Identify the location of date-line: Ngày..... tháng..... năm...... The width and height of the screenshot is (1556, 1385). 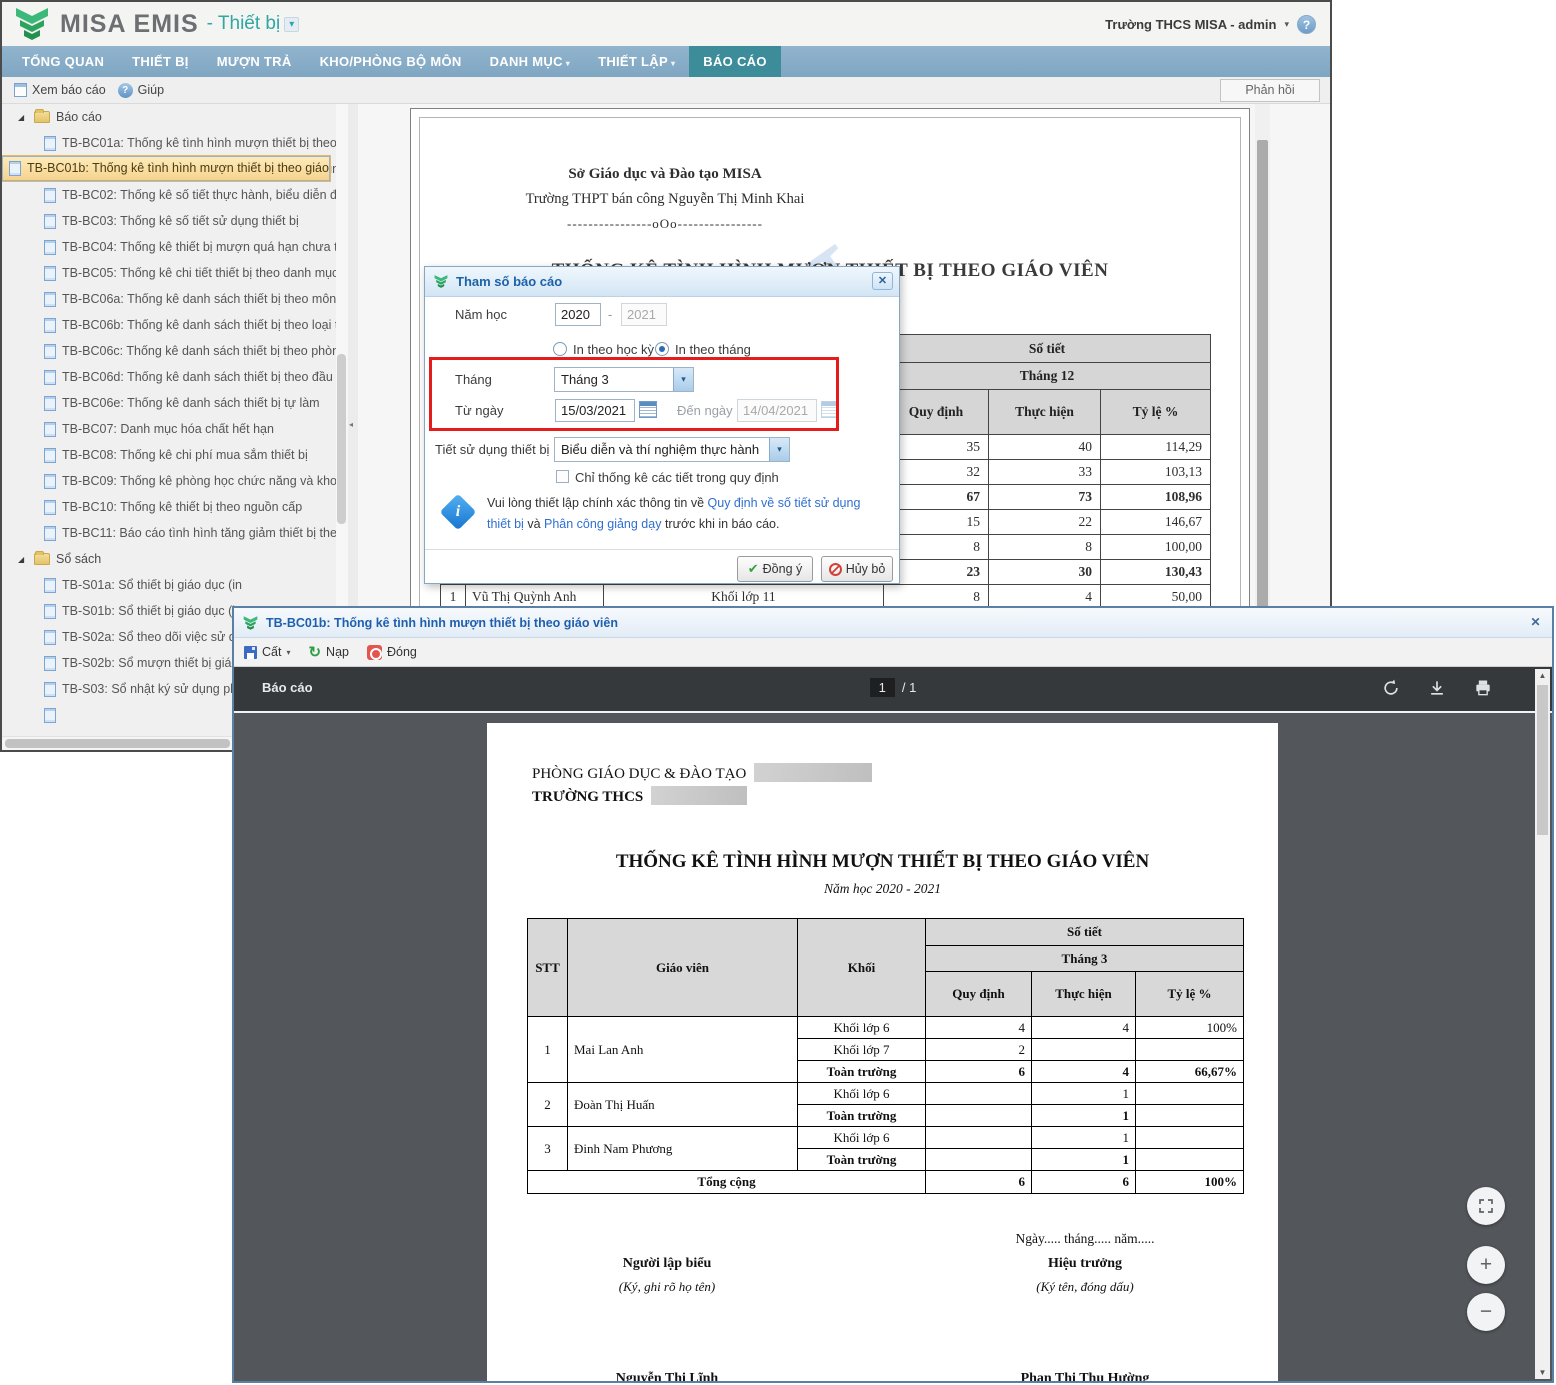
(1085, 1238).